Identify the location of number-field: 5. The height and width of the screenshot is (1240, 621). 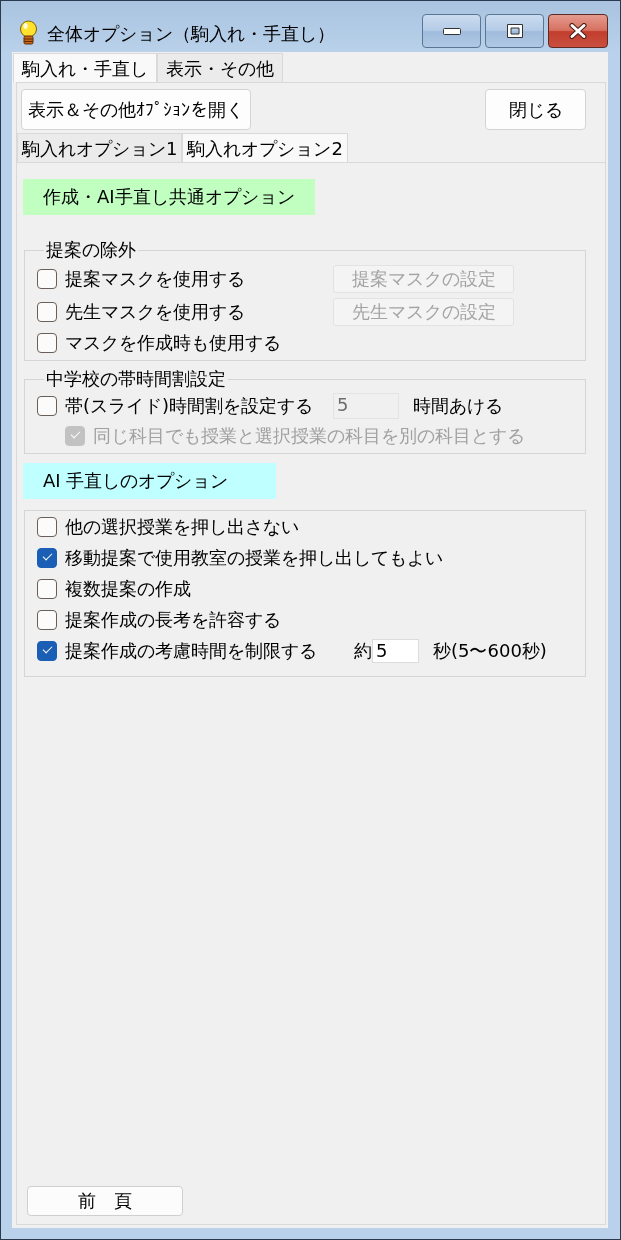
(395, 650).